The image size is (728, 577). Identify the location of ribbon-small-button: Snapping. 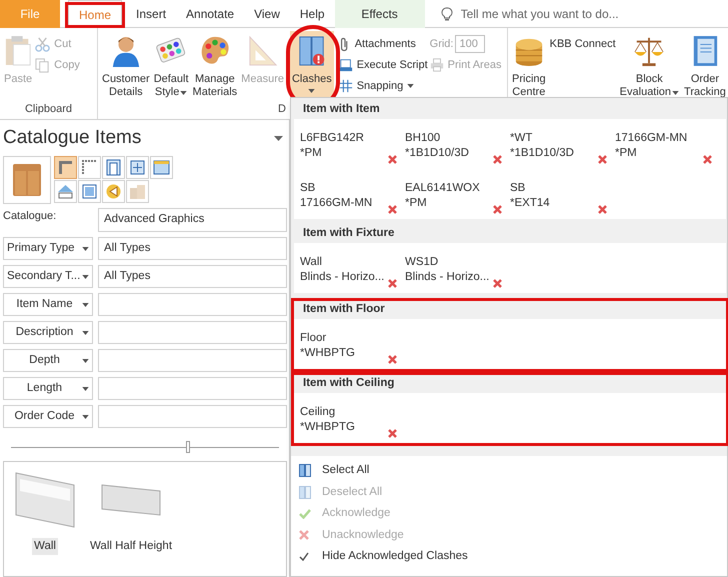
(383, 86).